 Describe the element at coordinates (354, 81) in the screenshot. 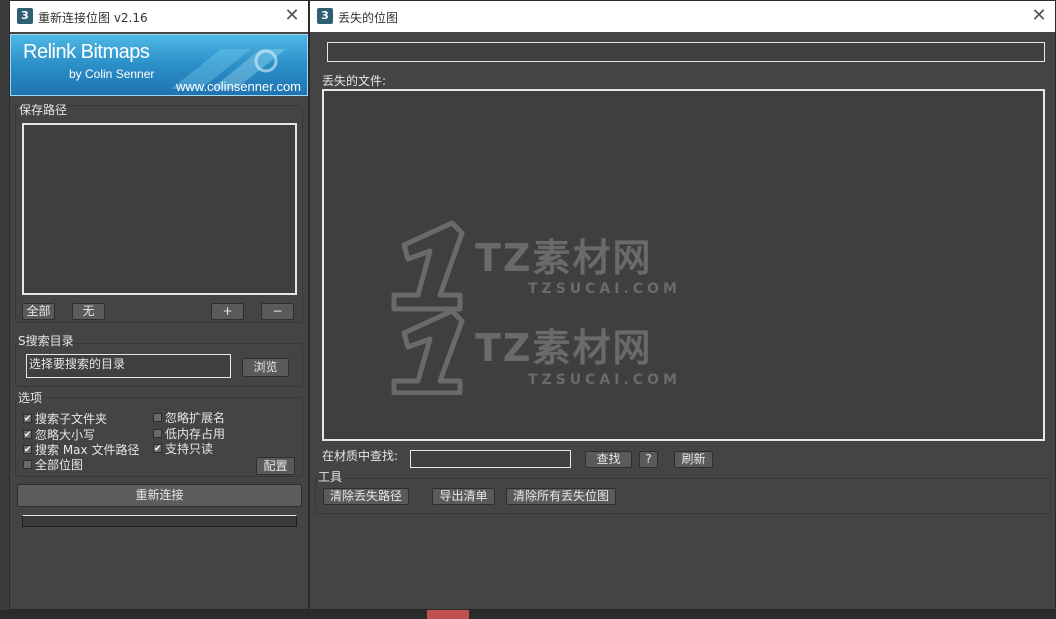

I see `missing-files-label: 丢失的文件:` at that location.